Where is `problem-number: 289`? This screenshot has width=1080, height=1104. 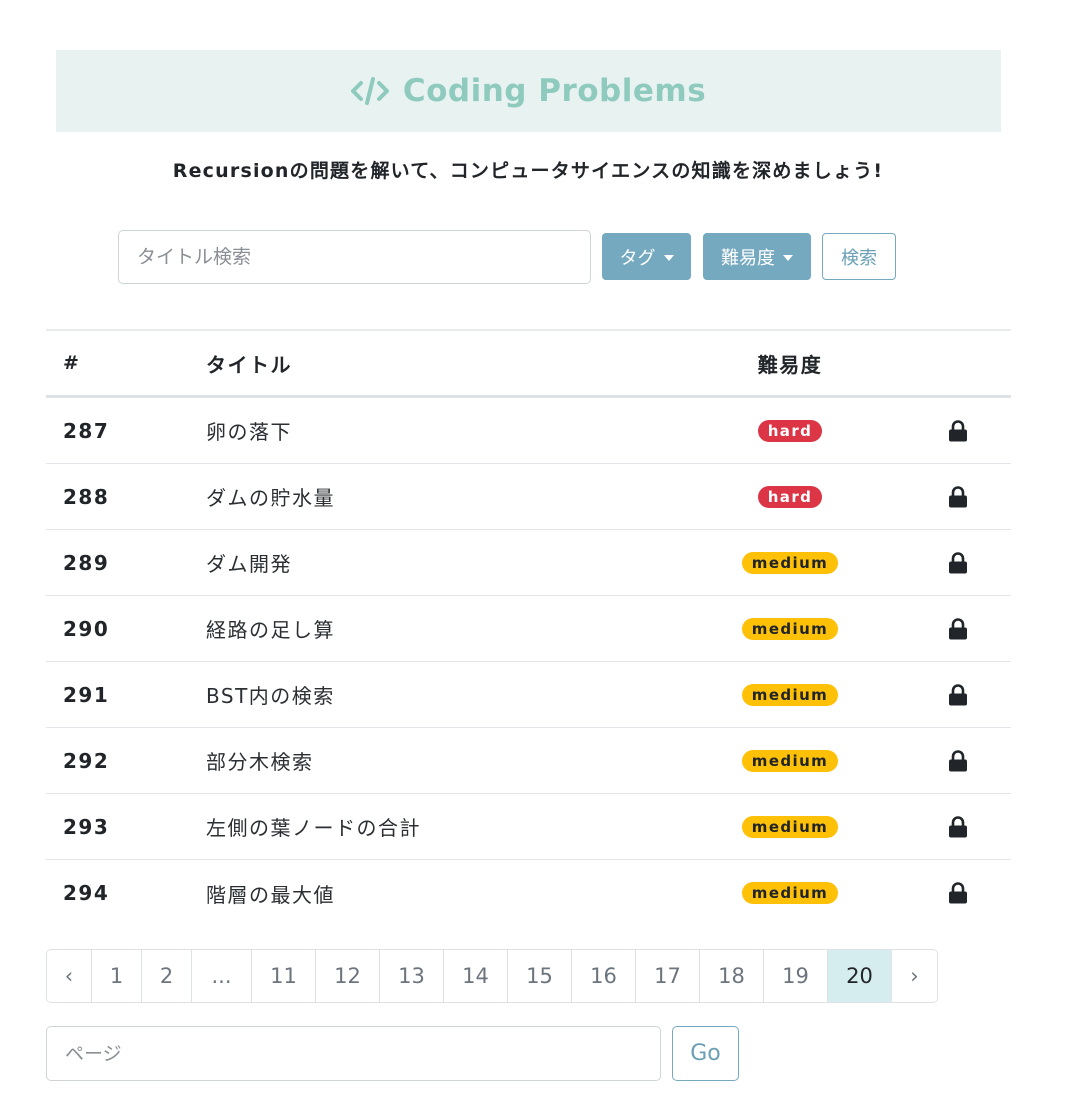 problem-number: 289 is located at coordinates (86, 562).